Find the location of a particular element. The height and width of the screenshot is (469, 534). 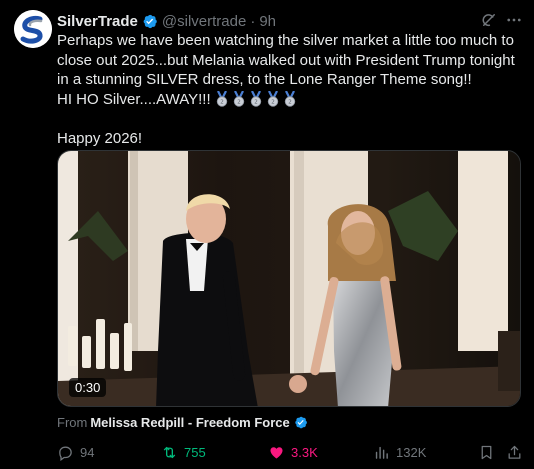

more-options-icon is located at coordinates (514, 20).